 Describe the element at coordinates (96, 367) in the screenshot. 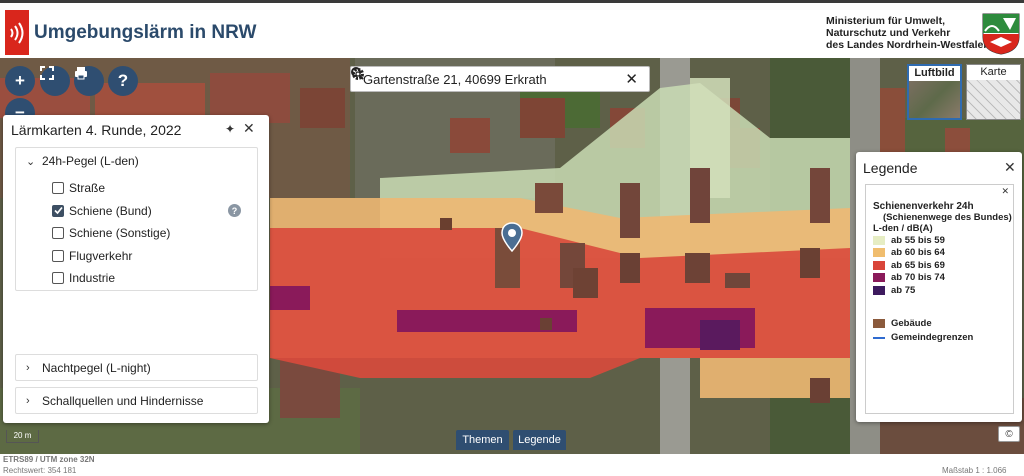

I see `group-label: Nachtpegel (L-night)` at that location.